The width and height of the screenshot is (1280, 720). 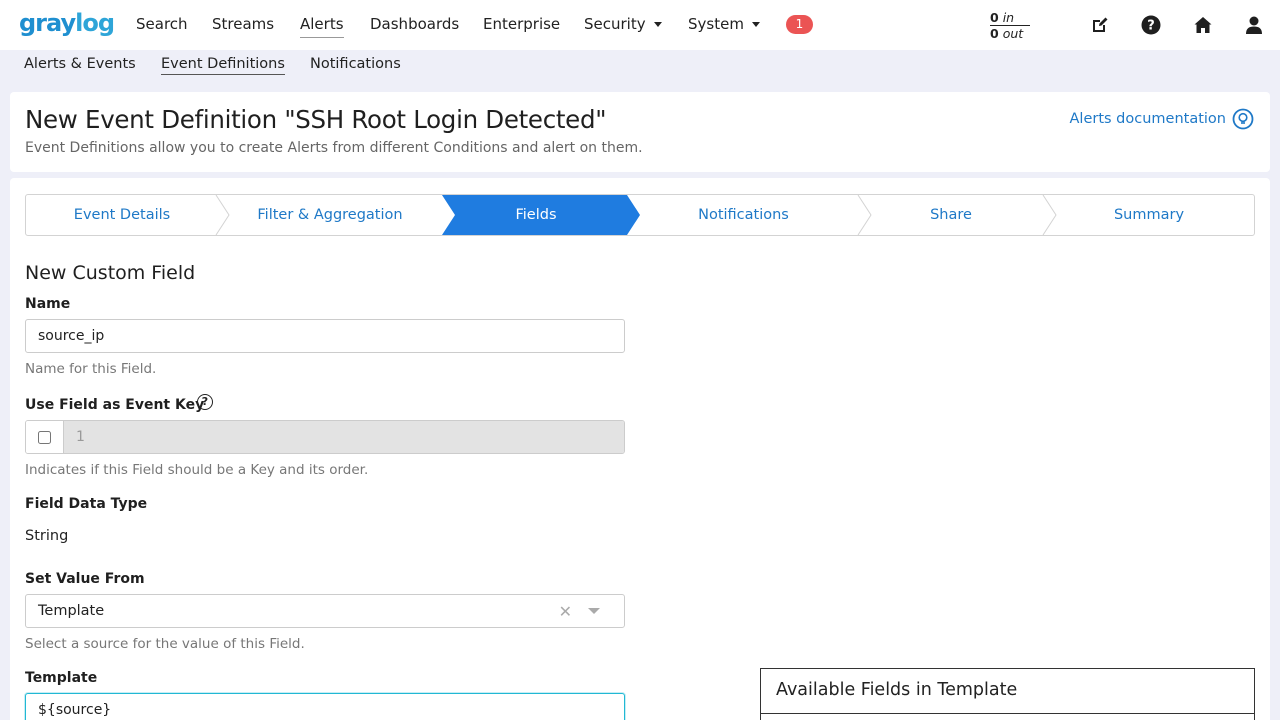 I want to click on clear-icon: ✕, so click(x=565, y=611).